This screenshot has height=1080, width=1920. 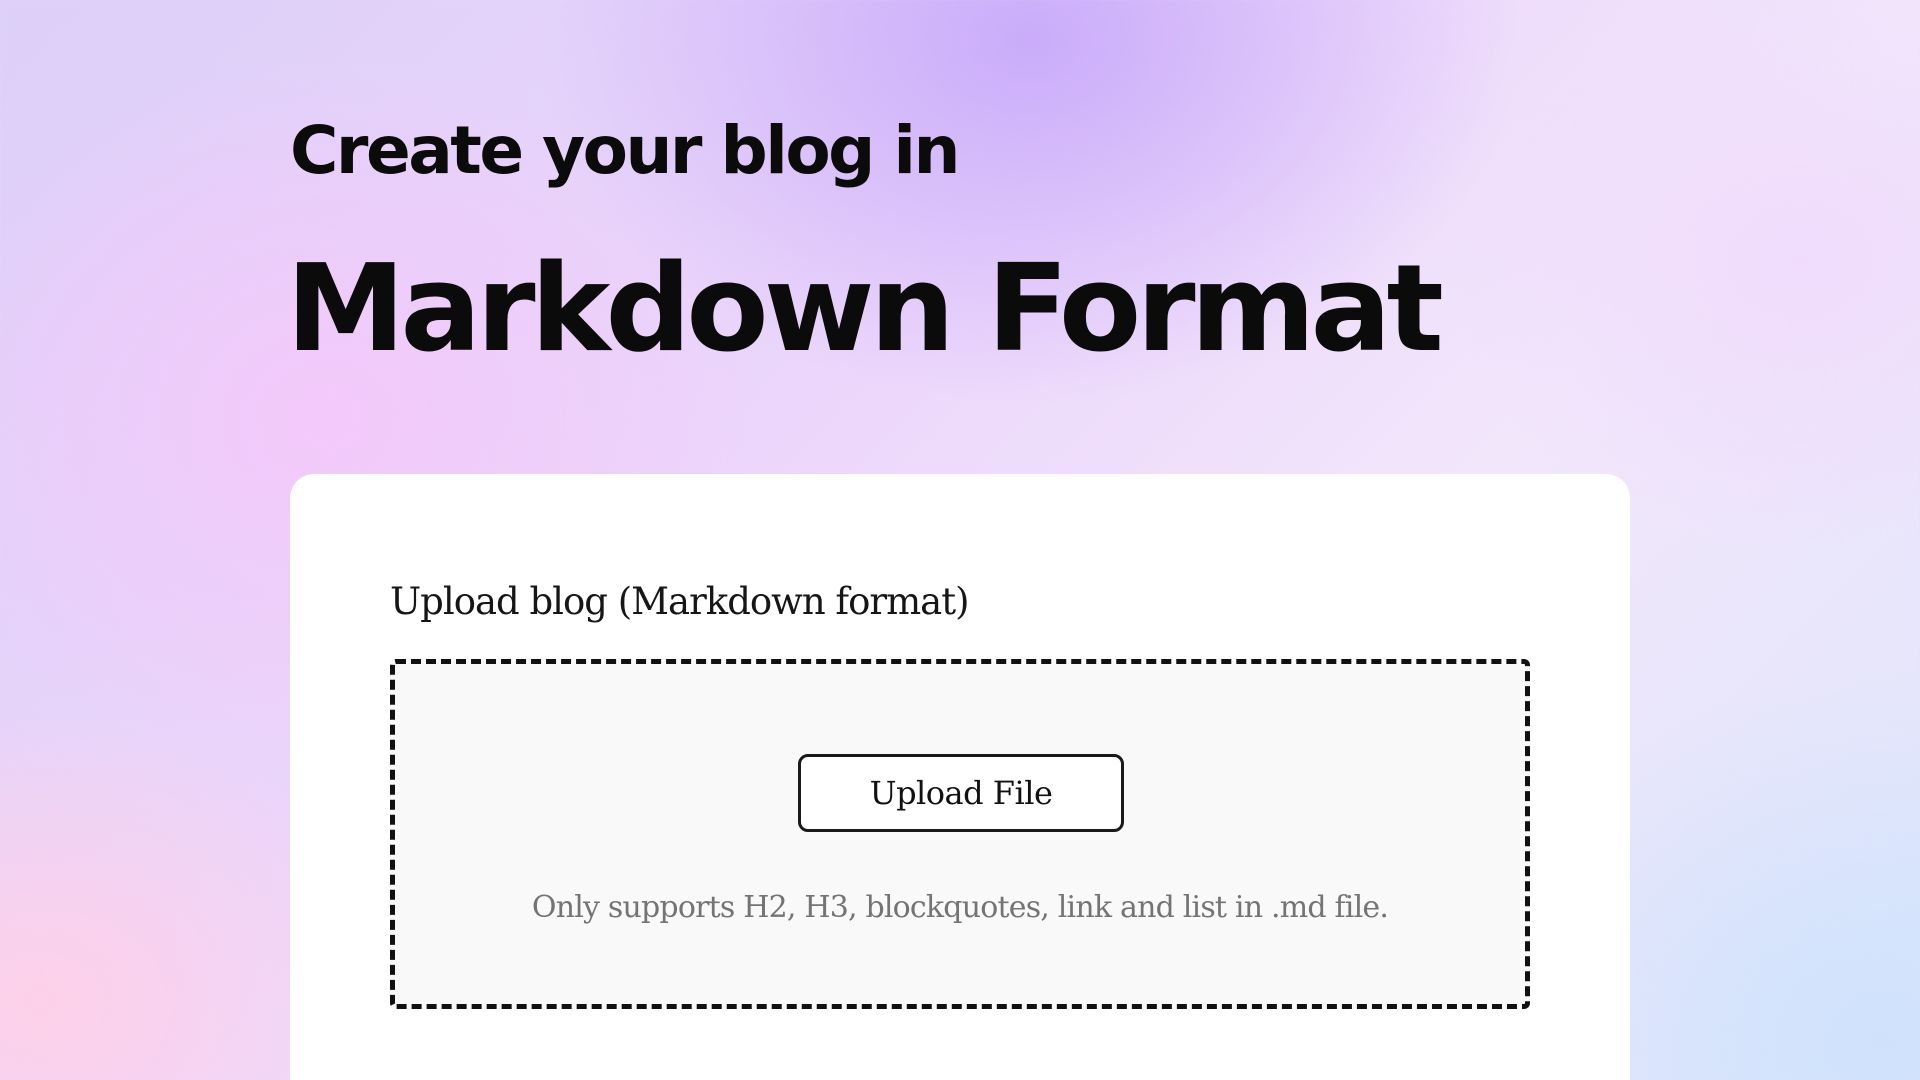 I want to click on hero-subheading: Create your blog in, so click(x=625, y=150).